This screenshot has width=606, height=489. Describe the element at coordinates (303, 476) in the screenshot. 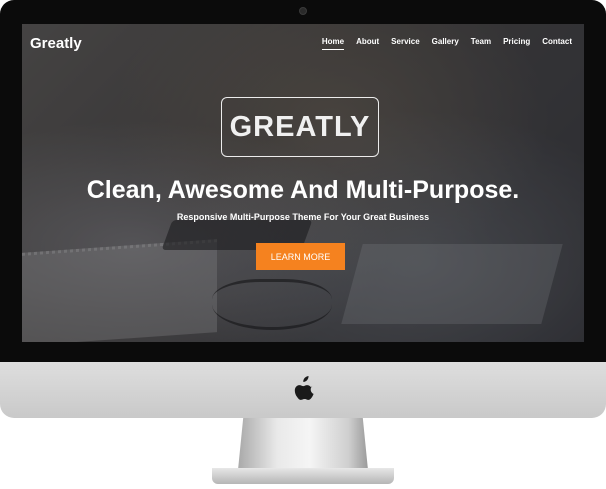

I see `monitor-base` at that location.